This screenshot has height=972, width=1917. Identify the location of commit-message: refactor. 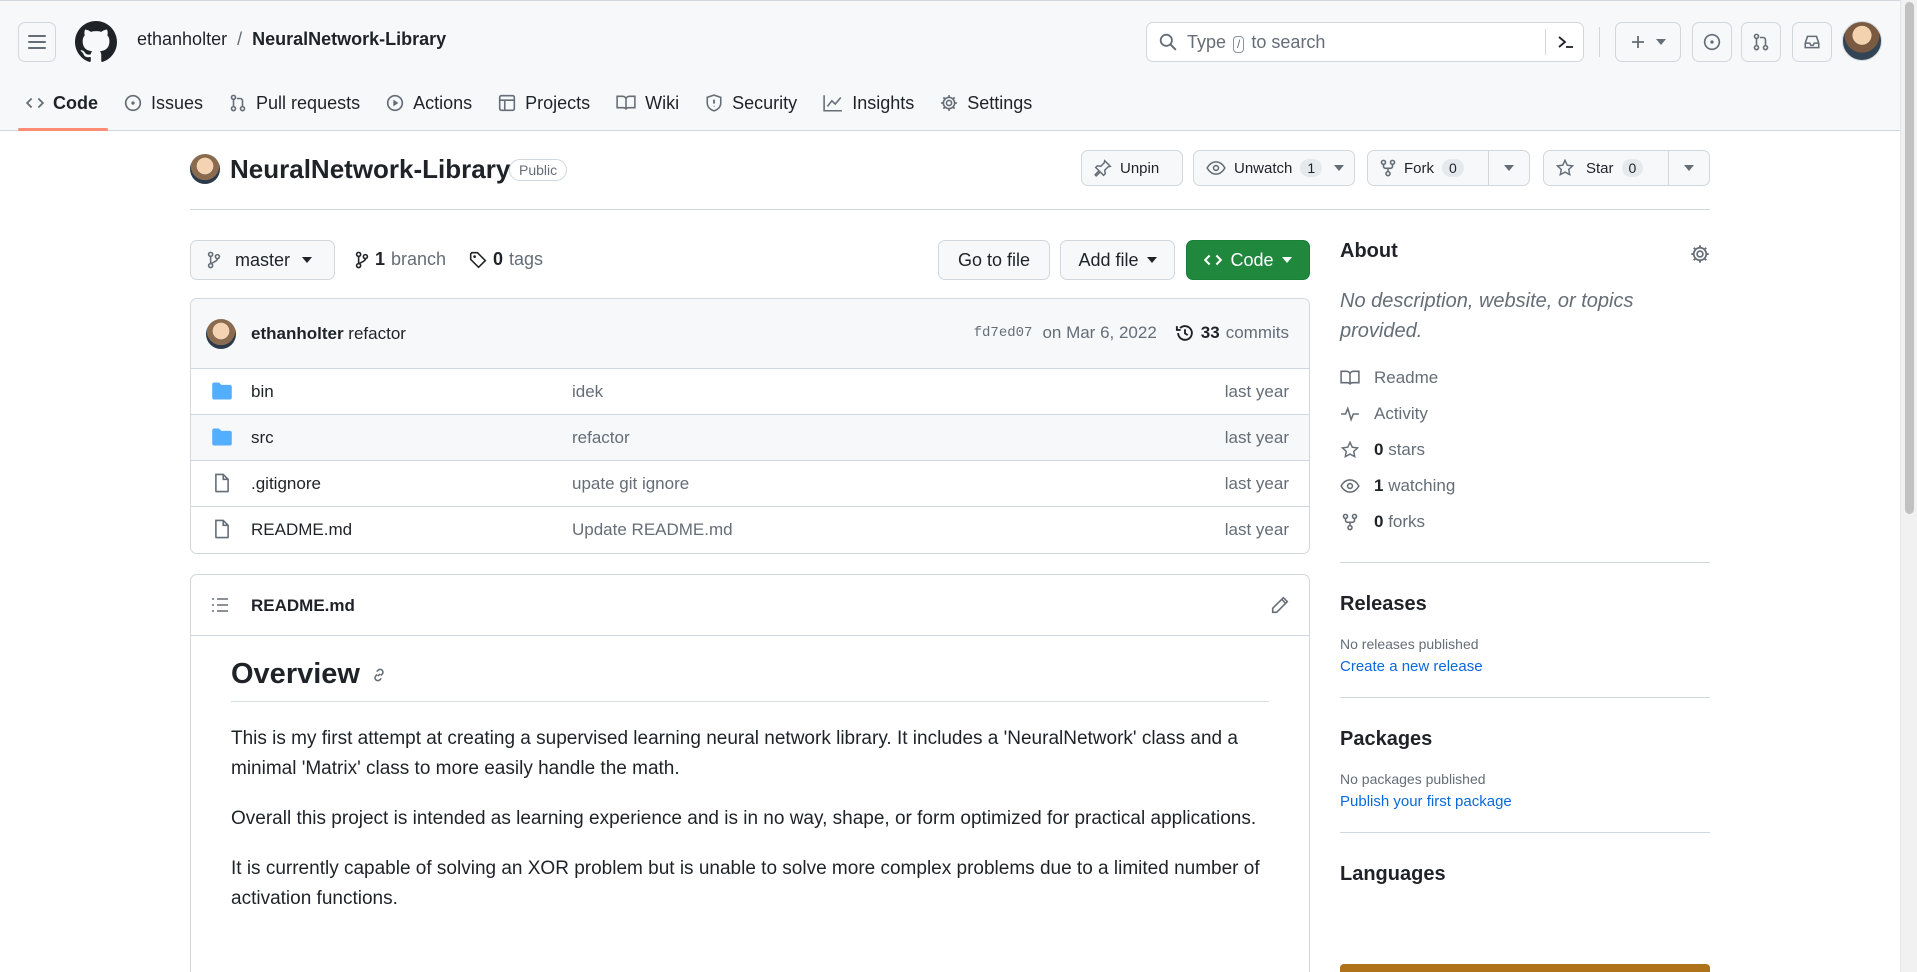
(377, 333).